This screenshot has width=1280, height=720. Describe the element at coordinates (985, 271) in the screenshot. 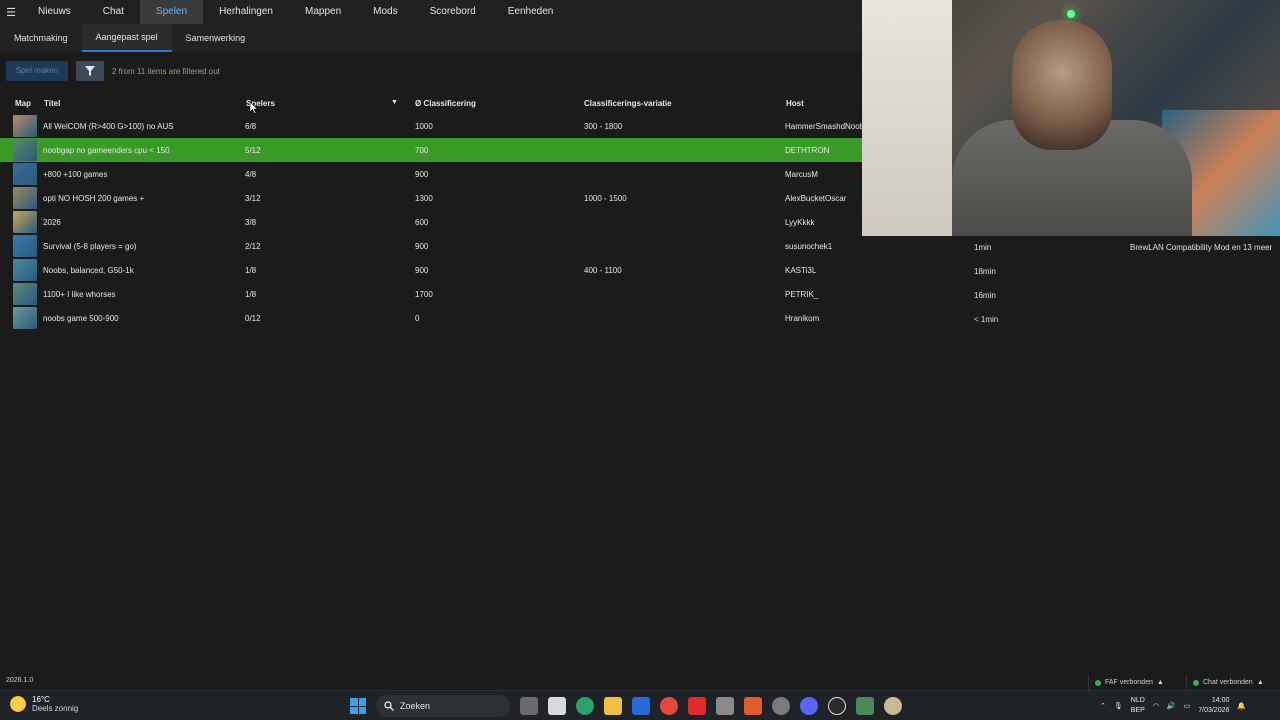

I see `game-age-2: 18min` at that location.